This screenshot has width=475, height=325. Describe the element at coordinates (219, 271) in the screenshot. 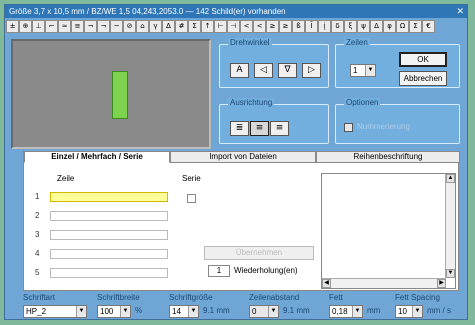

I see `wiederholung-input: 1` at that location.